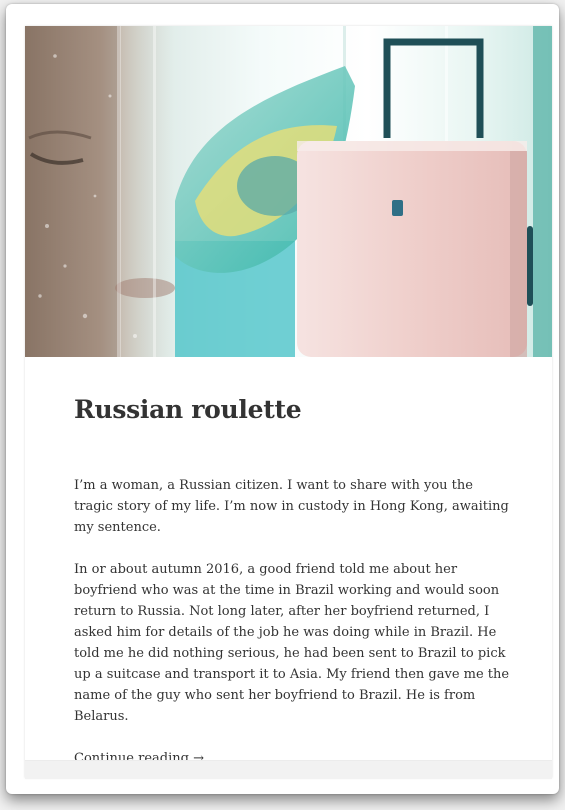 This screenshot has height=810, width=565. I want to click on post-title: Russian roulette, so click(294, 410).